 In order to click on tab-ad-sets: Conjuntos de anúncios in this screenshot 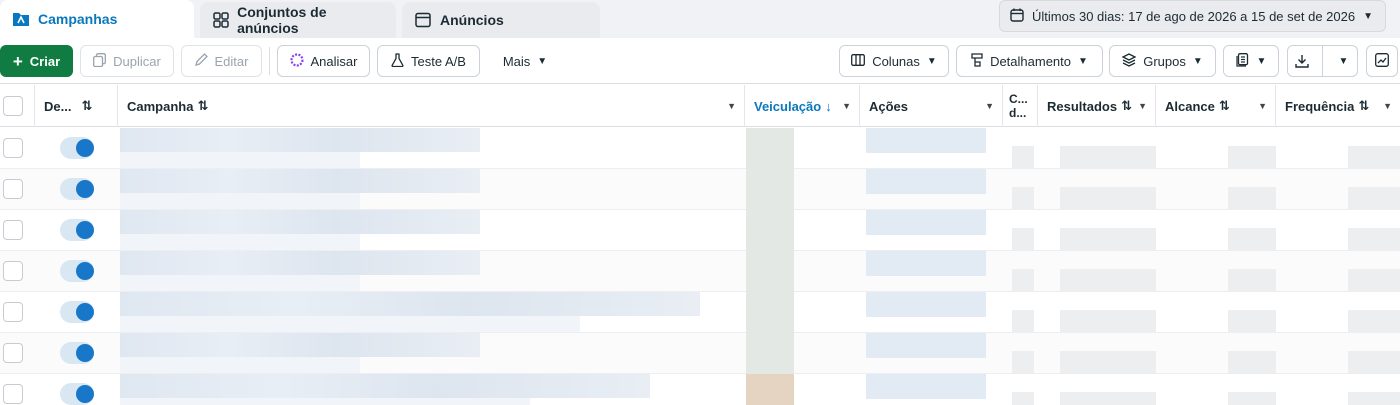, I will do `click(298, 20)`.